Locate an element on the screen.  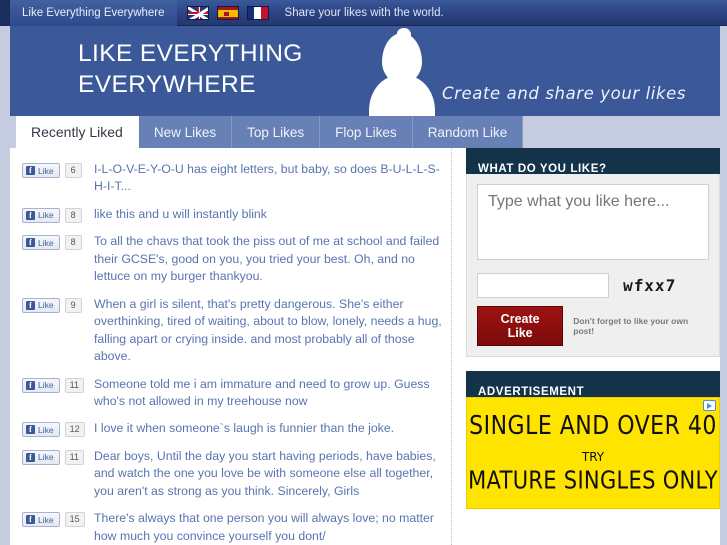
like-count-badge: 15 is located at coordinates (74, 520).